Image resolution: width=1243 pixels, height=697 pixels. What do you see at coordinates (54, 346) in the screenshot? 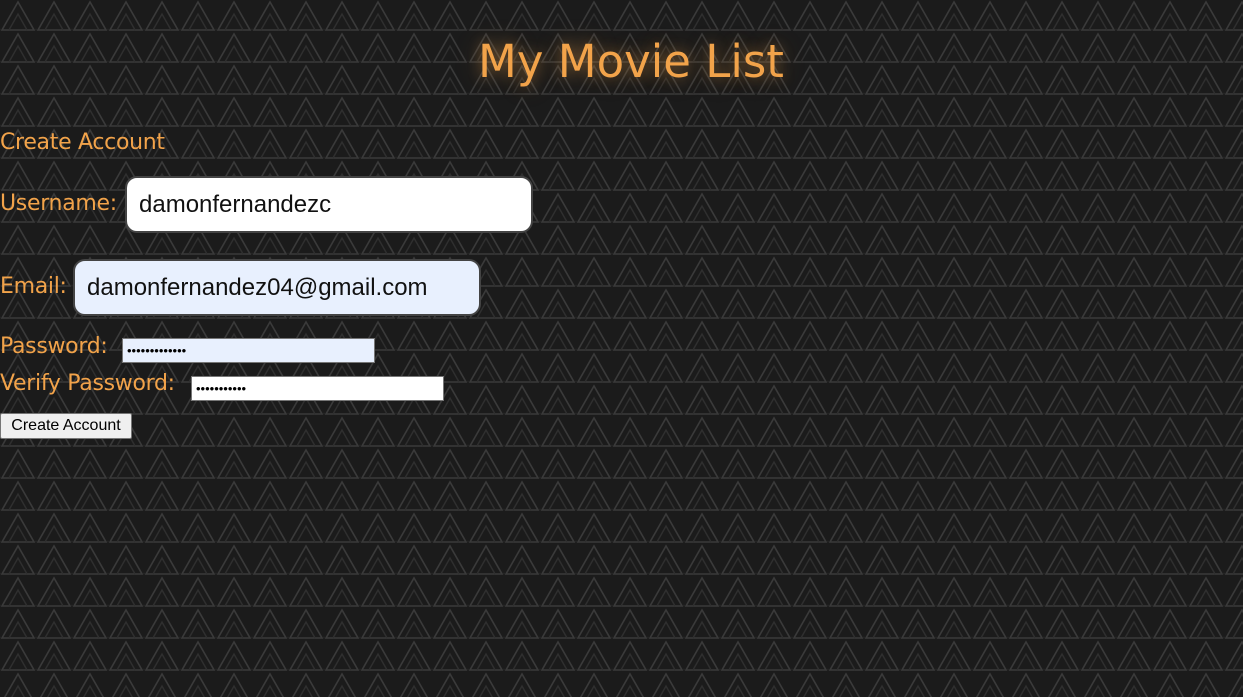
I see `password-label: Password:` at bounding box center [54, 346].